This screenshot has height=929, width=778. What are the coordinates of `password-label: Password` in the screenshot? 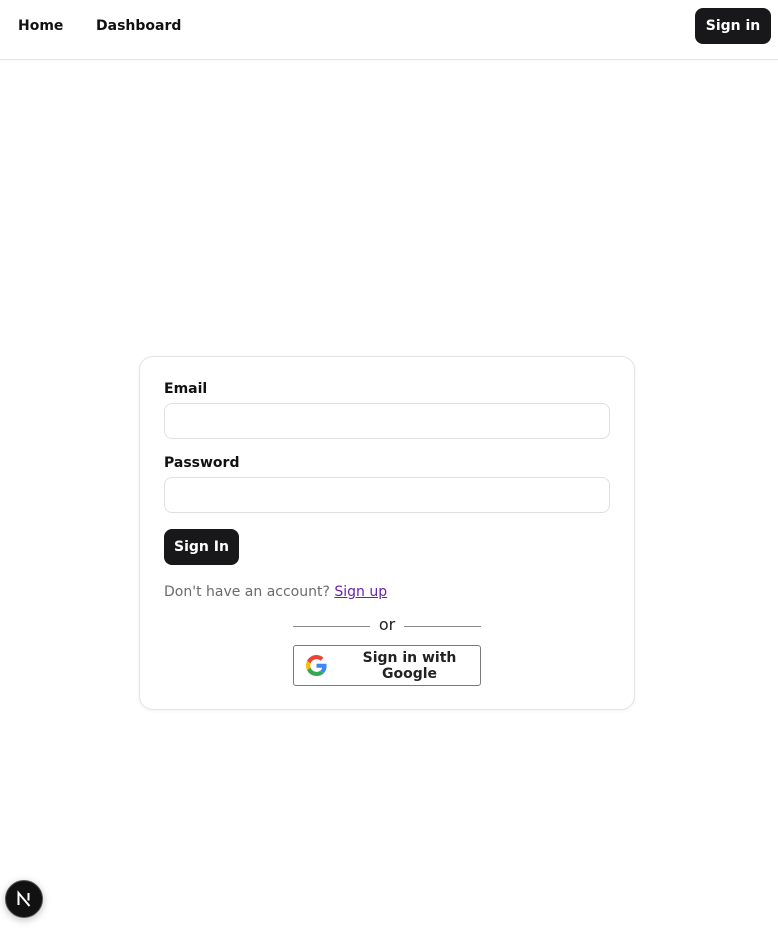 It's located at (202, 463).